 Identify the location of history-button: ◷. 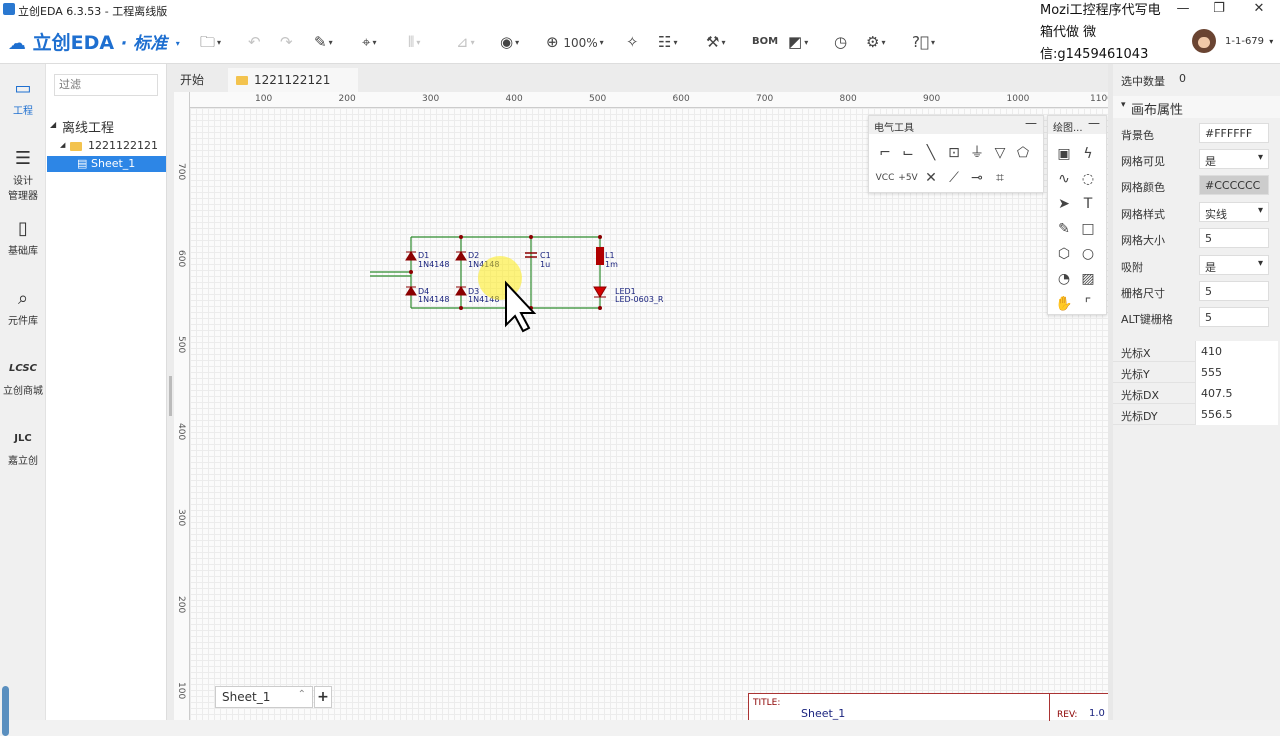
(840, 42).